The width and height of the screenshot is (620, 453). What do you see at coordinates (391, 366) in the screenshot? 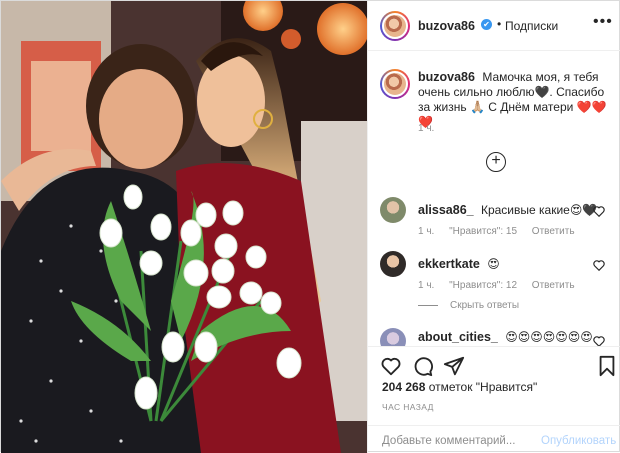
I see `heart-icon` at bounding box center [391, 366].